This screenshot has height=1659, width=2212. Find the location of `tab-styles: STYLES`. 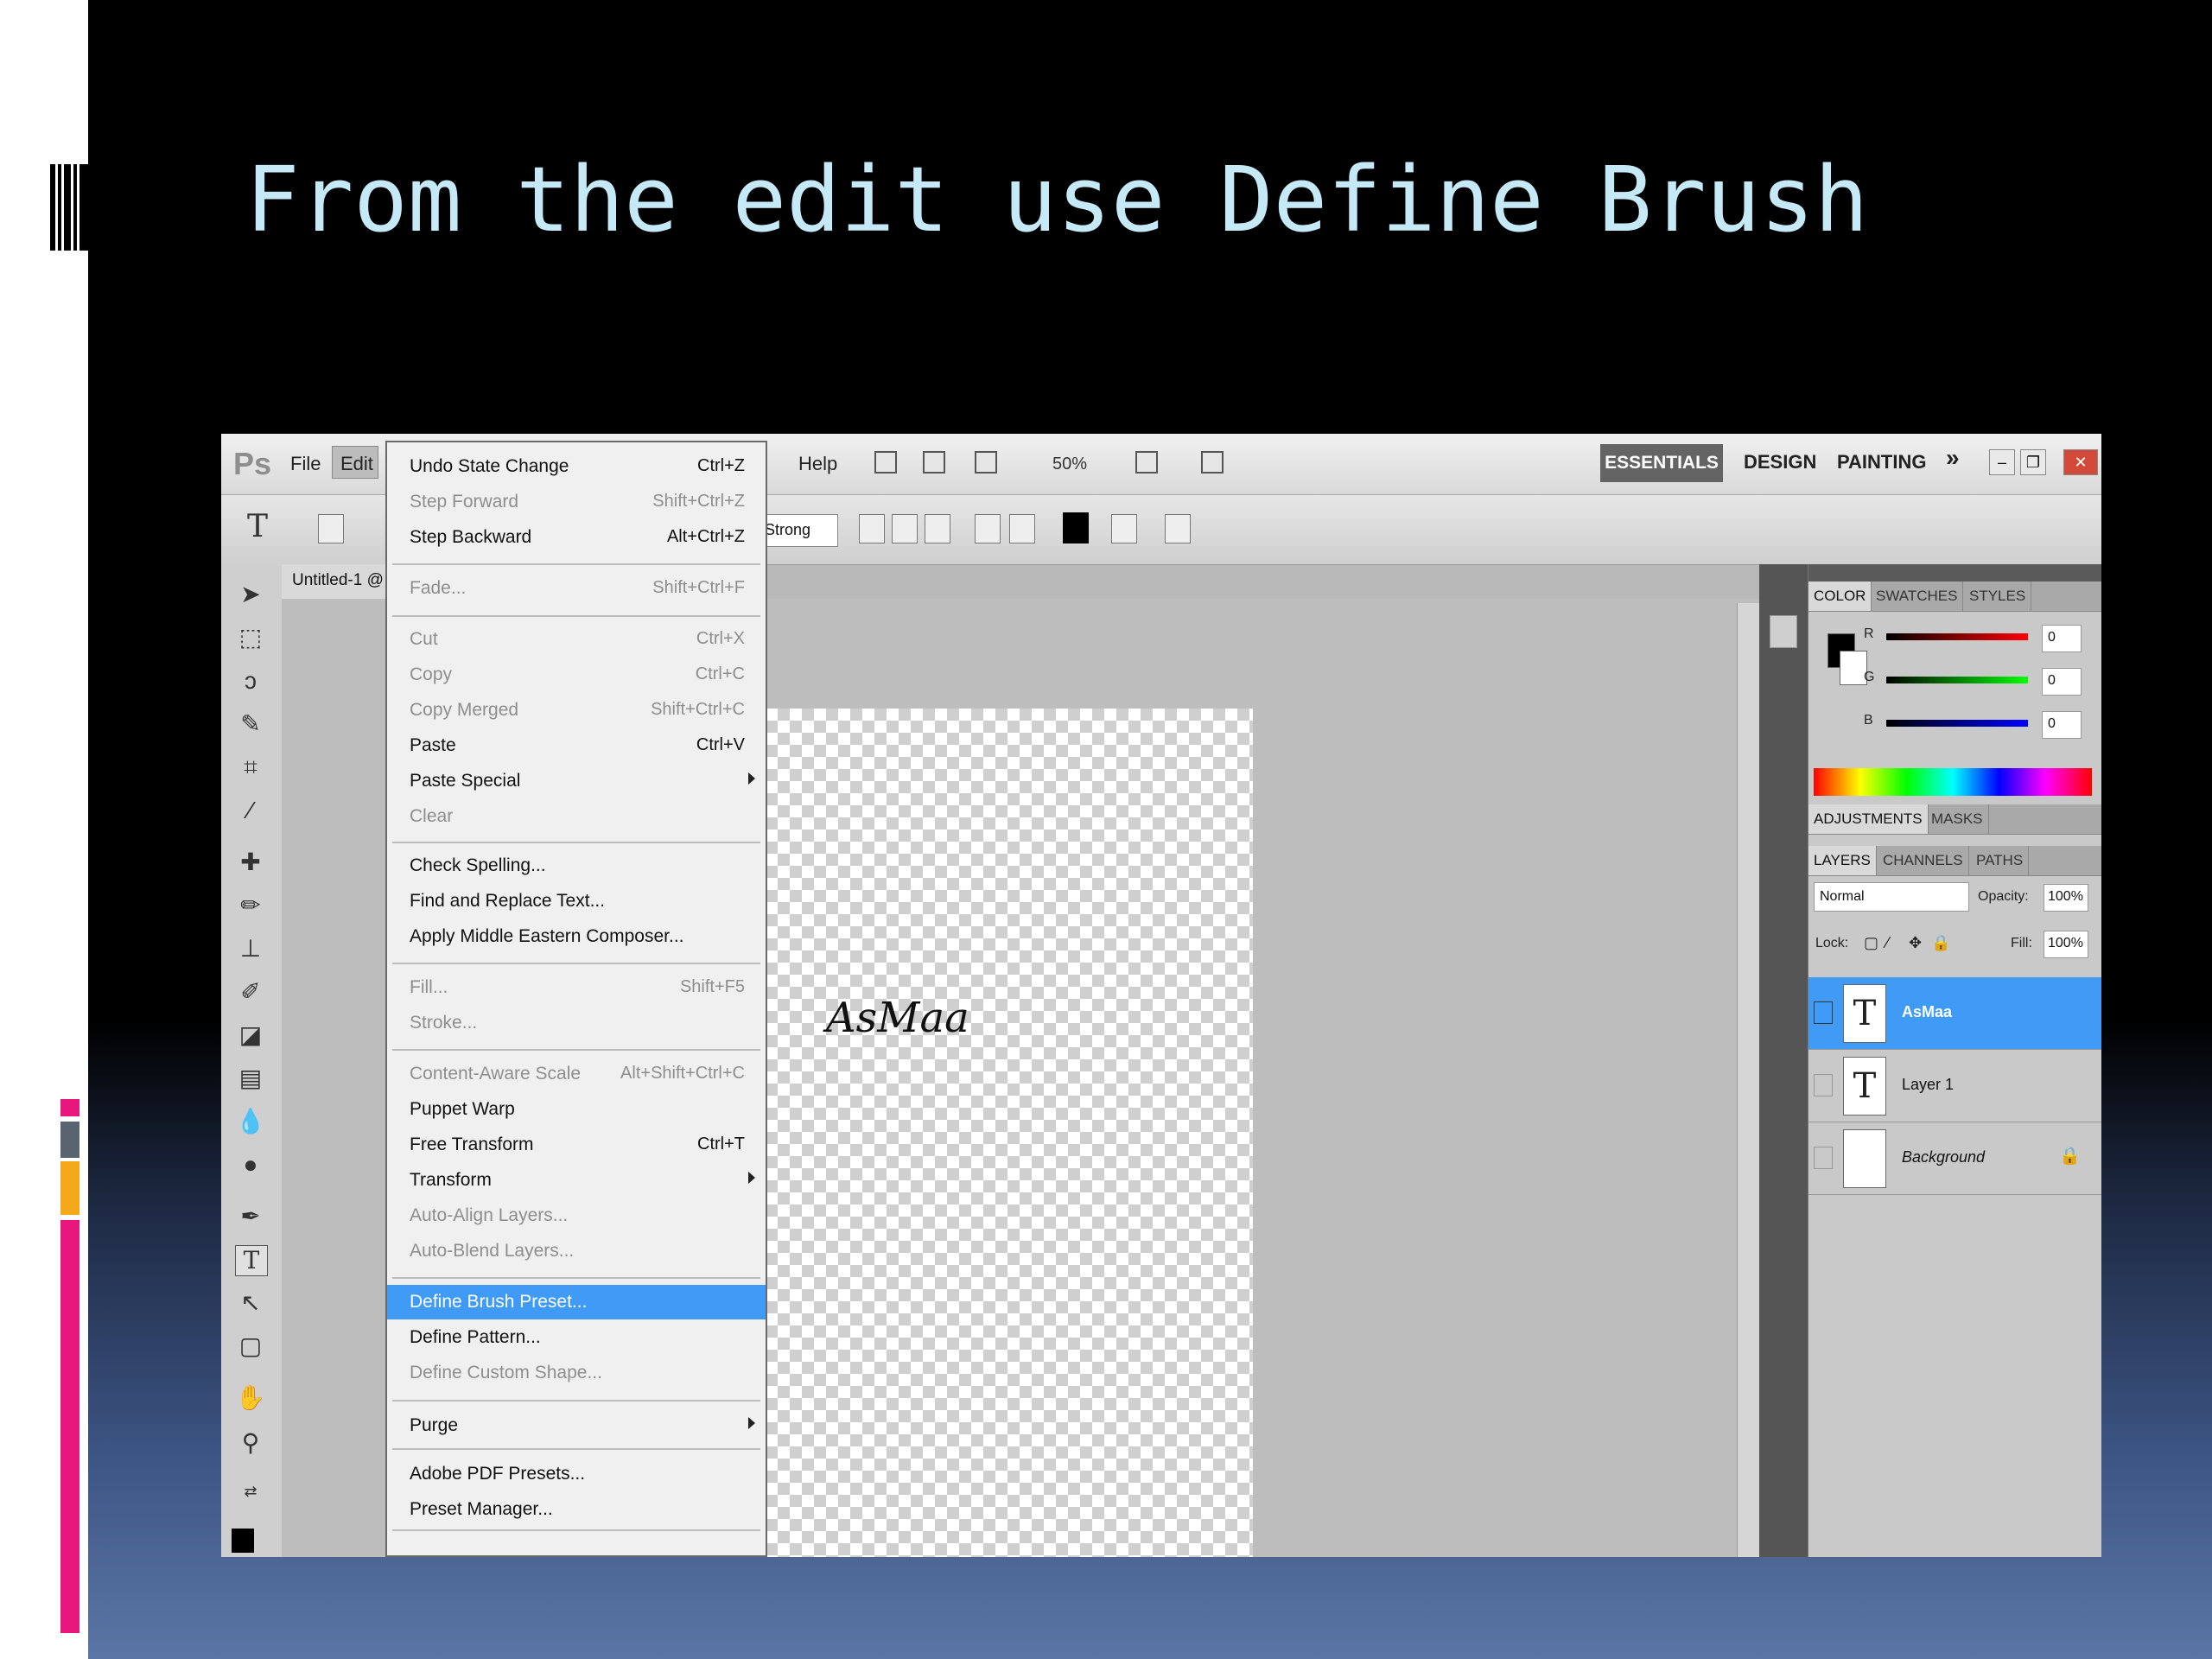

tab-styles: STYLES is located at coordinates (1998, 596).